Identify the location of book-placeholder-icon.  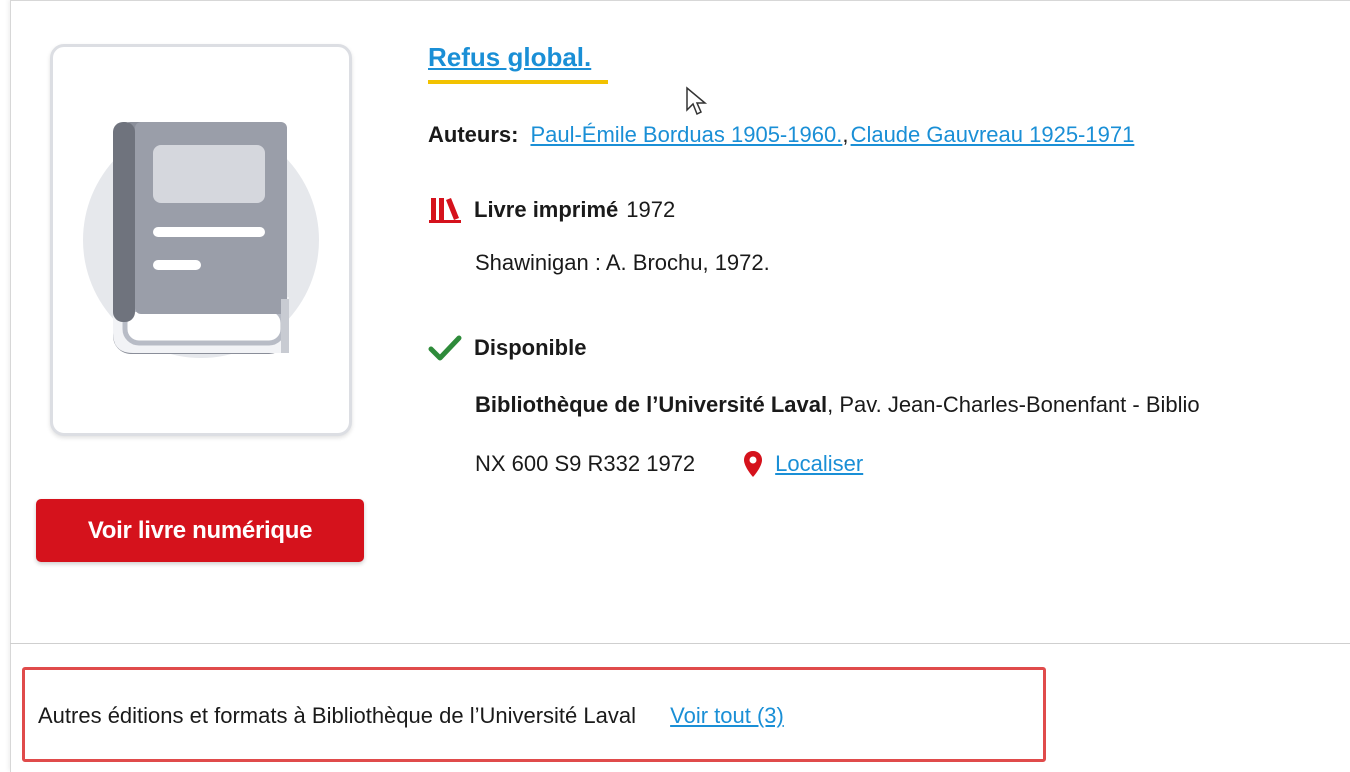
(201, 240).